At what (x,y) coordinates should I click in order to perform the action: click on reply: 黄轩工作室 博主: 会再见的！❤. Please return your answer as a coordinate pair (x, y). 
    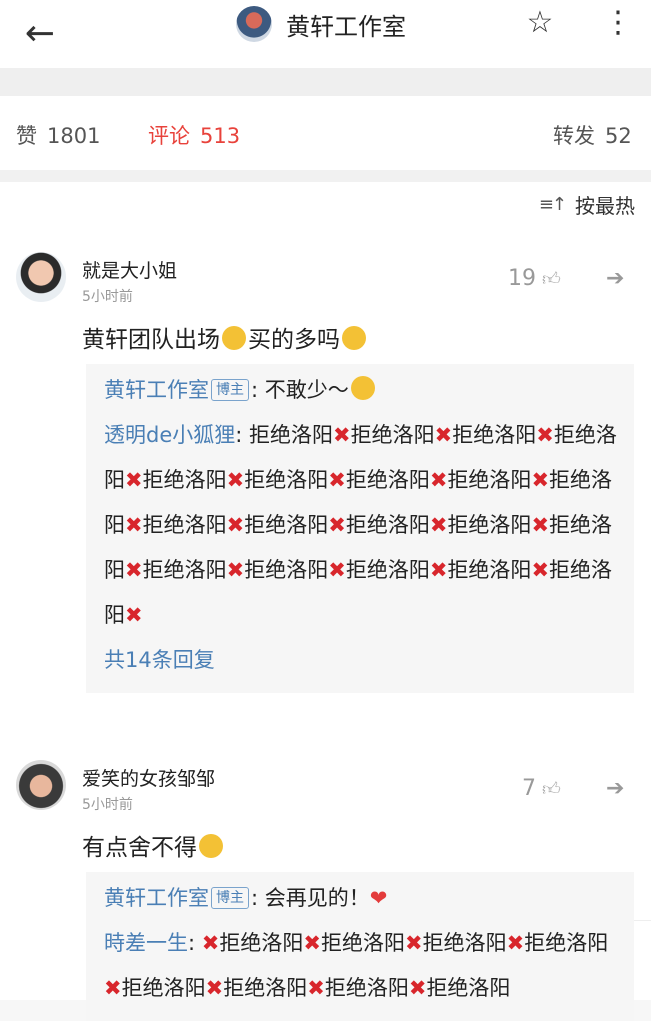
    Looking at the image, I should click on (362, 898).